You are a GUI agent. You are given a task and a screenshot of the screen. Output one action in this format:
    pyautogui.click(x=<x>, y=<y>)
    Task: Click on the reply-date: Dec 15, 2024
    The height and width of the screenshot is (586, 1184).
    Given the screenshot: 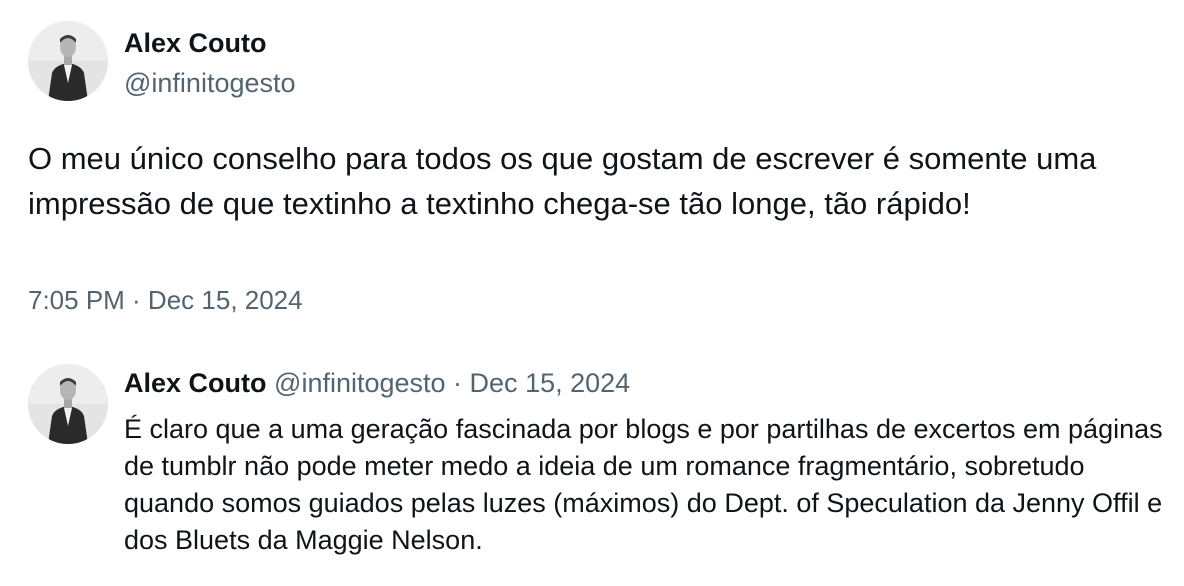 What is the action you would take?
    pyautogui.click(x=550, y=383)
    